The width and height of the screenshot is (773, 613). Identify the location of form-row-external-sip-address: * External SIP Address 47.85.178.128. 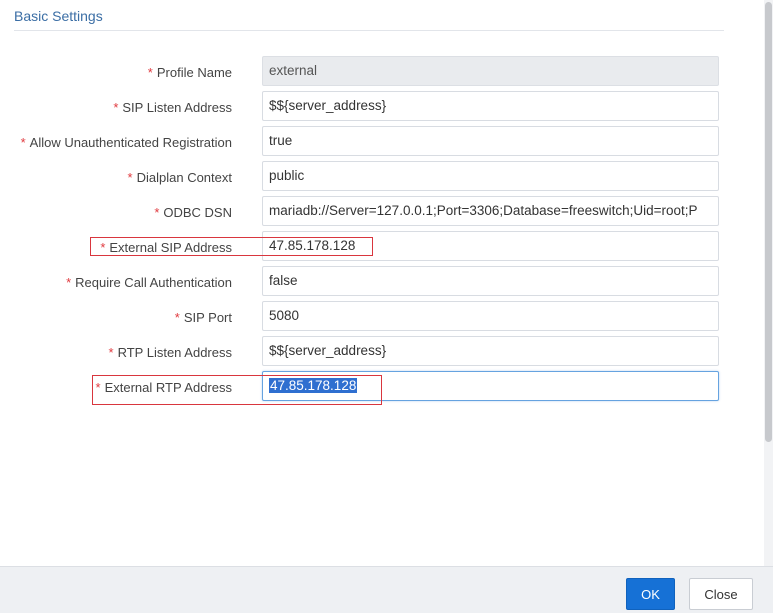
(386, 246).